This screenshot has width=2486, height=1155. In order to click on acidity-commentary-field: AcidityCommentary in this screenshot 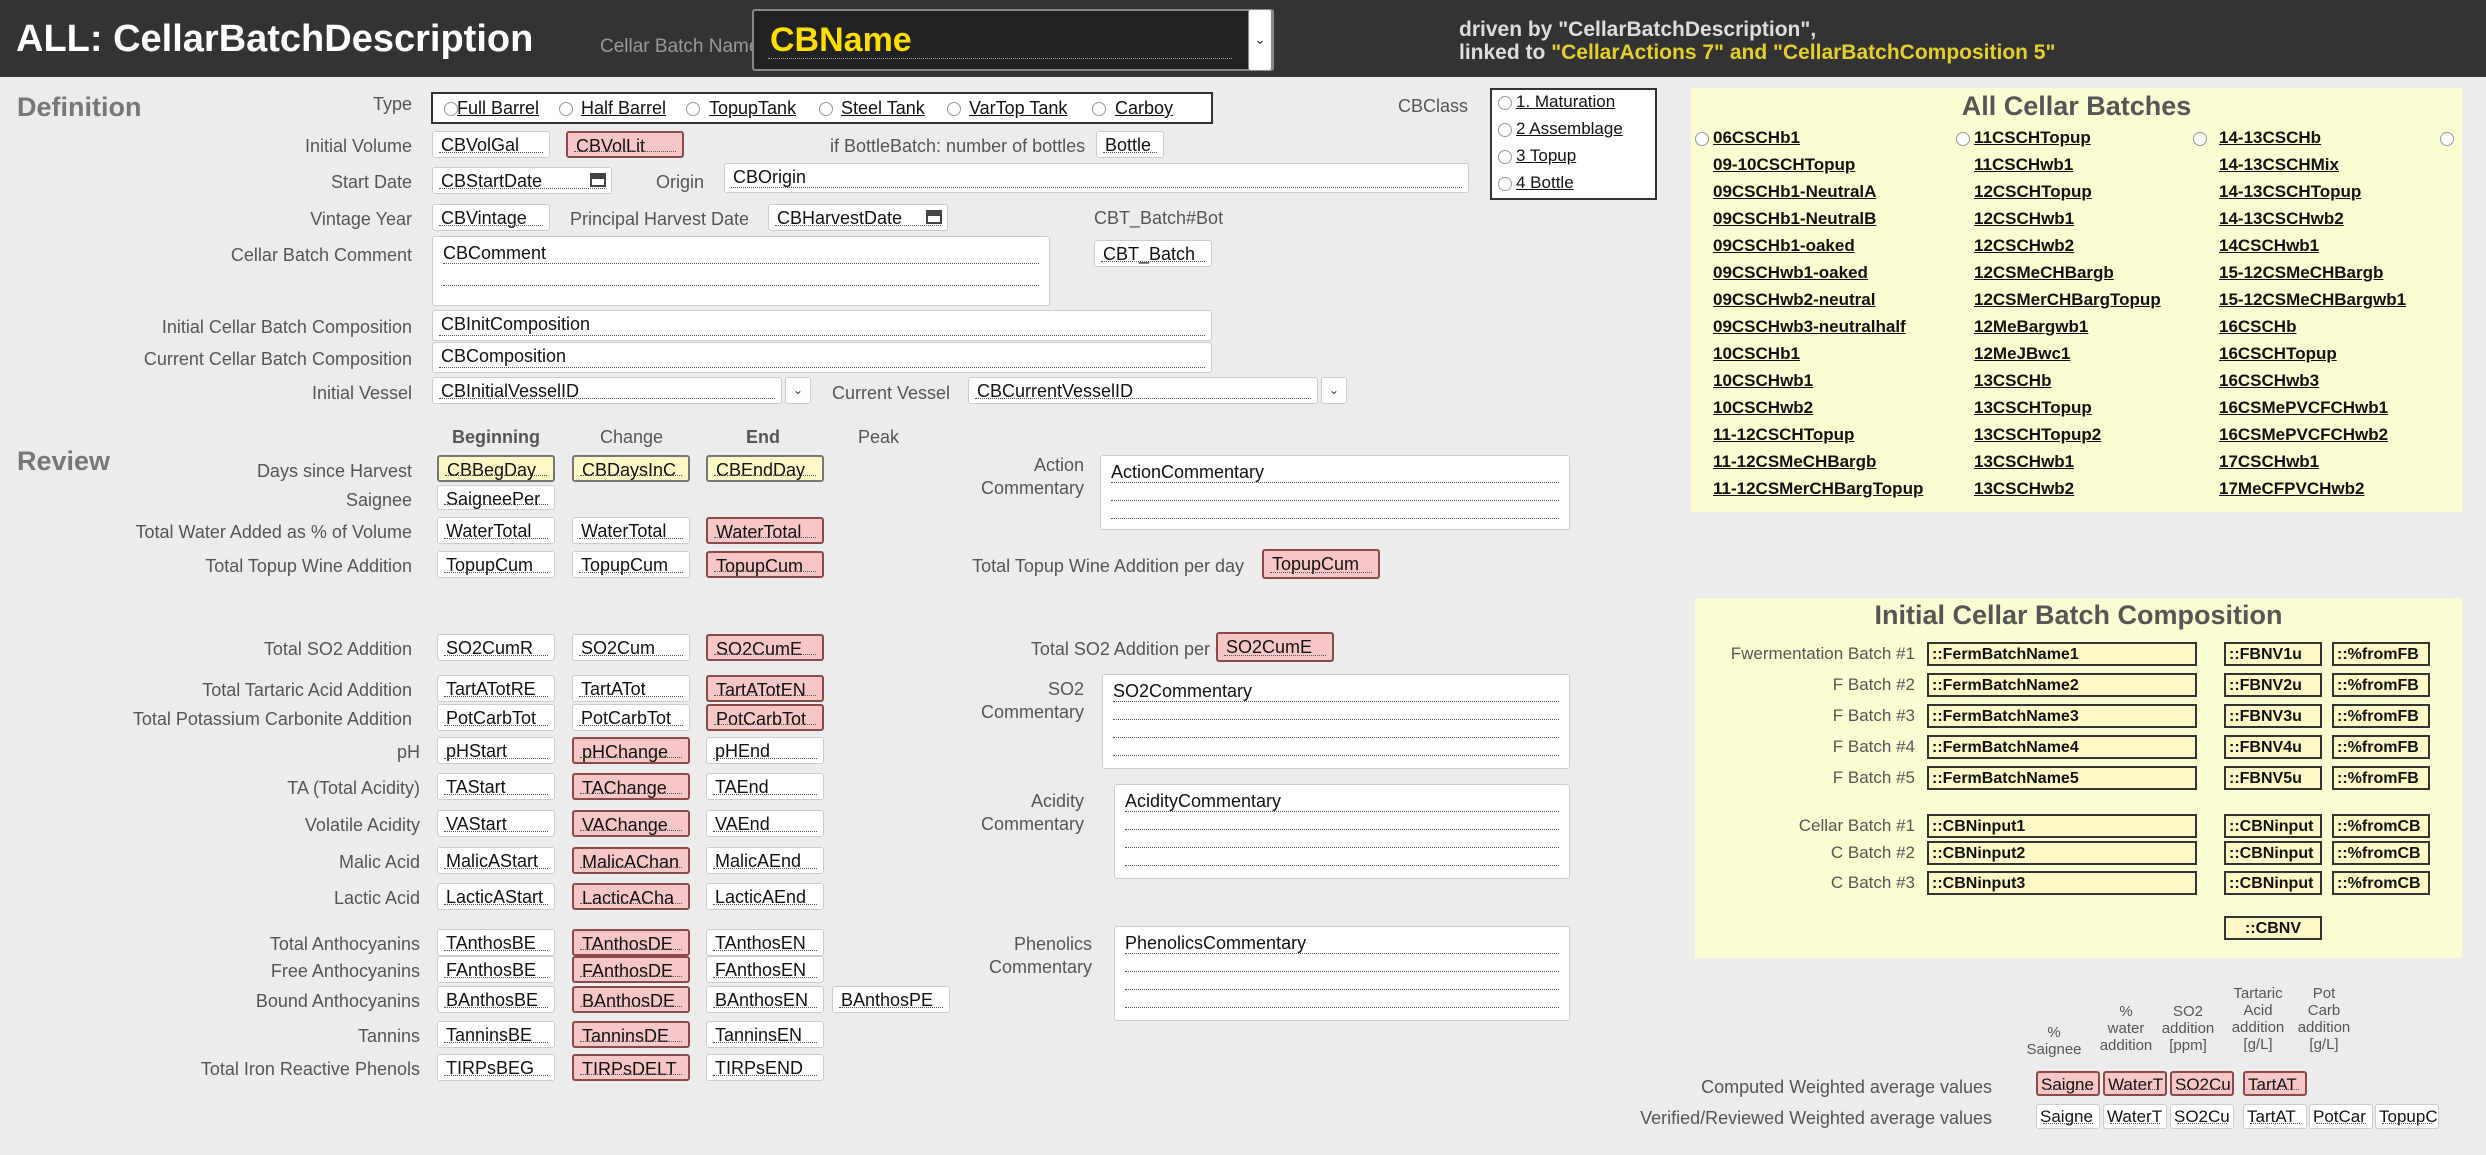, I will do `click(1342, 831)`.